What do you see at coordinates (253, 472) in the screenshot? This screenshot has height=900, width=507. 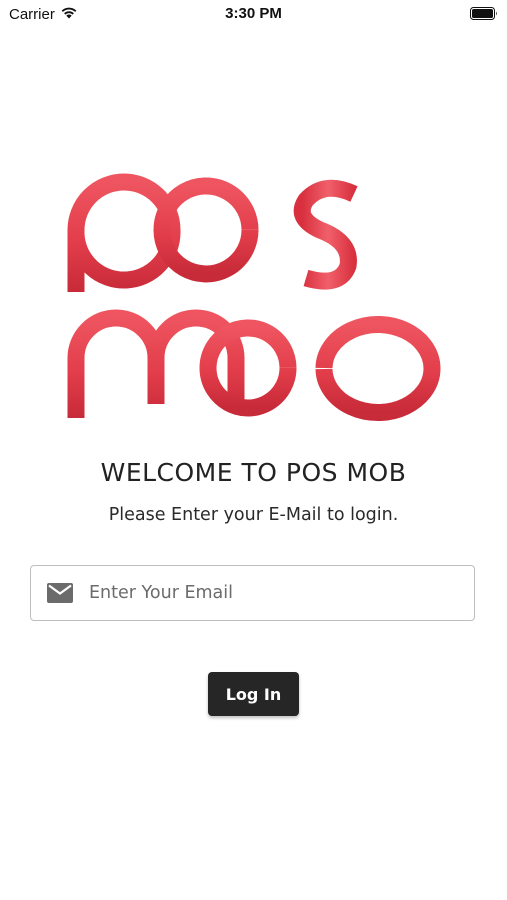 I see `welcome-title: WELCOME TO POS MOB` at bounding box center [253, 472].